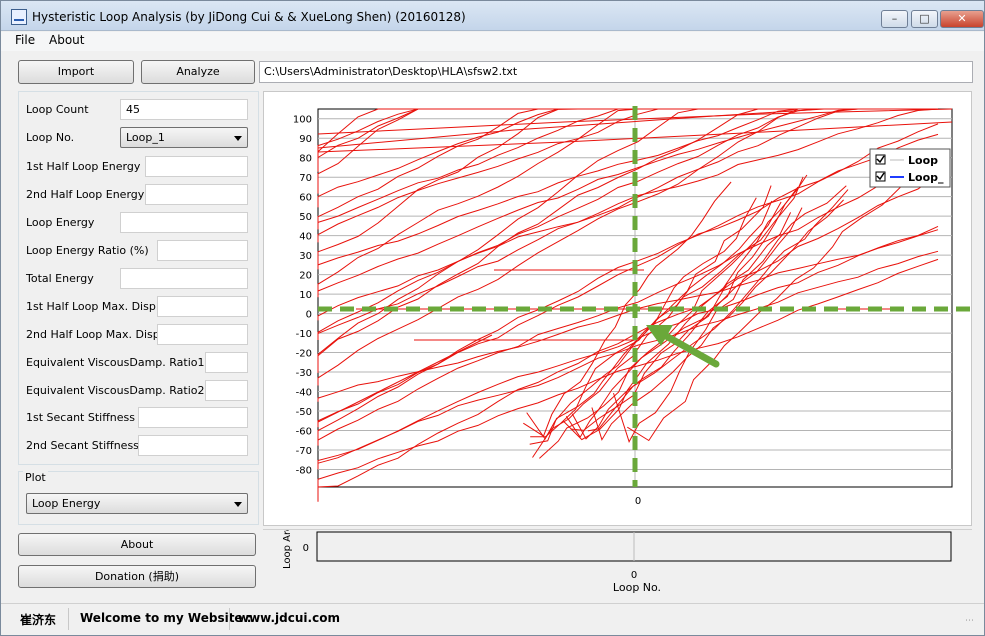 This screenshot has height=636, width=985. I want to click on second-half-loop-energy-field, so click(196, 194).